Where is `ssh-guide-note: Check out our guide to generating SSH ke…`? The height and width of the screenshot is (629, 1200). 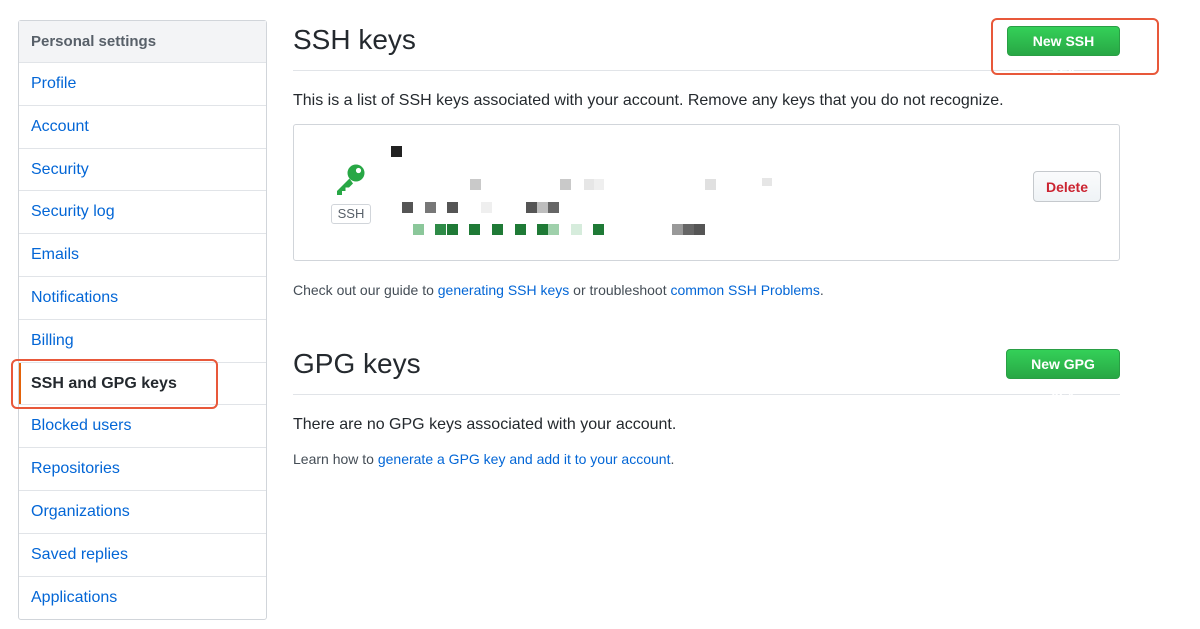 ssh-guide-note: Check out our guide to generating SSH ke… is located at coordinates (558, 290).